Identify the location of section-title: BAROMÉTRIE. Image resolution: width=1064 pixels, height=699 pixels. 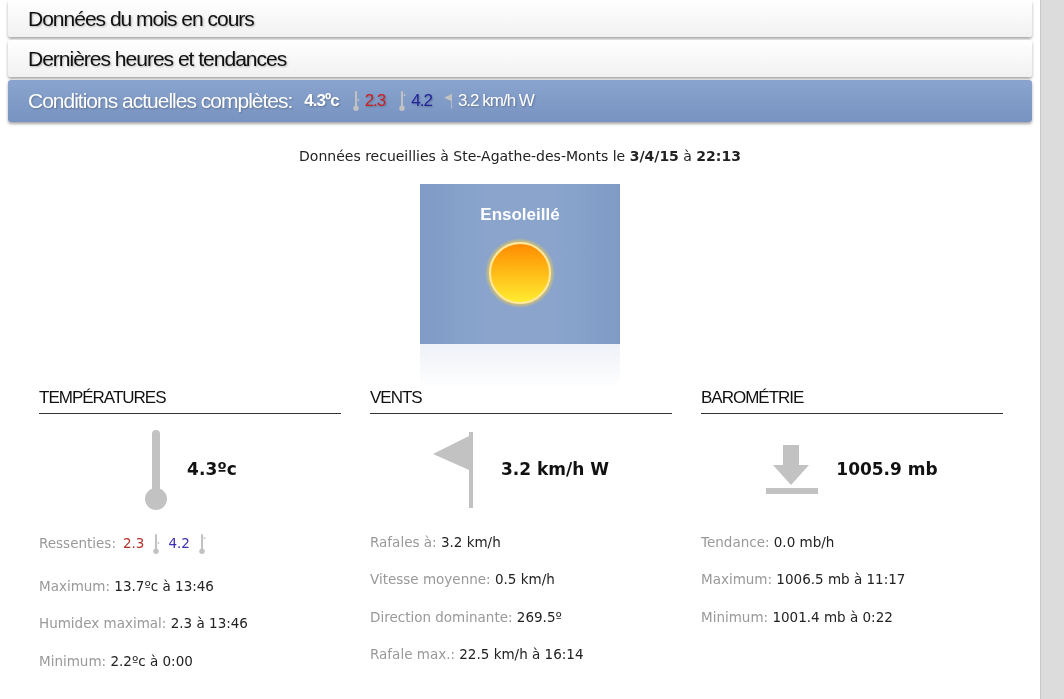
(852, 399).